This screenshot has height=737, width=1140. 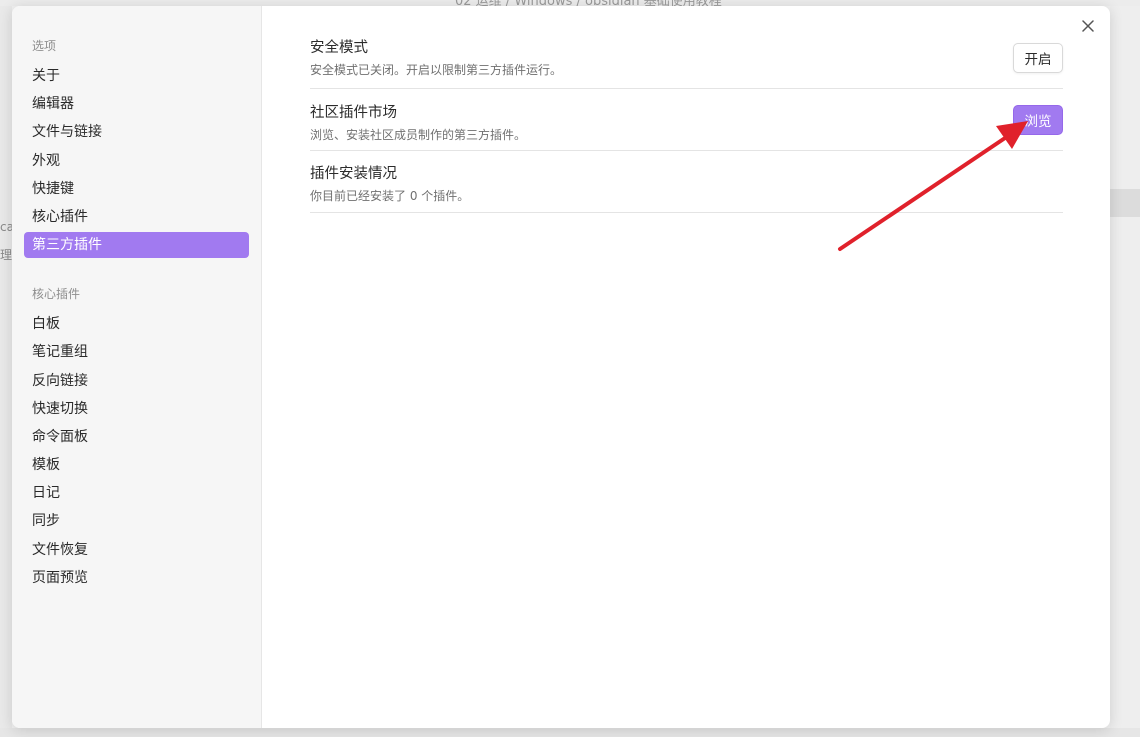 What do you see at coordinates (136, 161) in the screenshot?
I see `sidebar-item-appearance: 外观` at bounding box center [136, 161].